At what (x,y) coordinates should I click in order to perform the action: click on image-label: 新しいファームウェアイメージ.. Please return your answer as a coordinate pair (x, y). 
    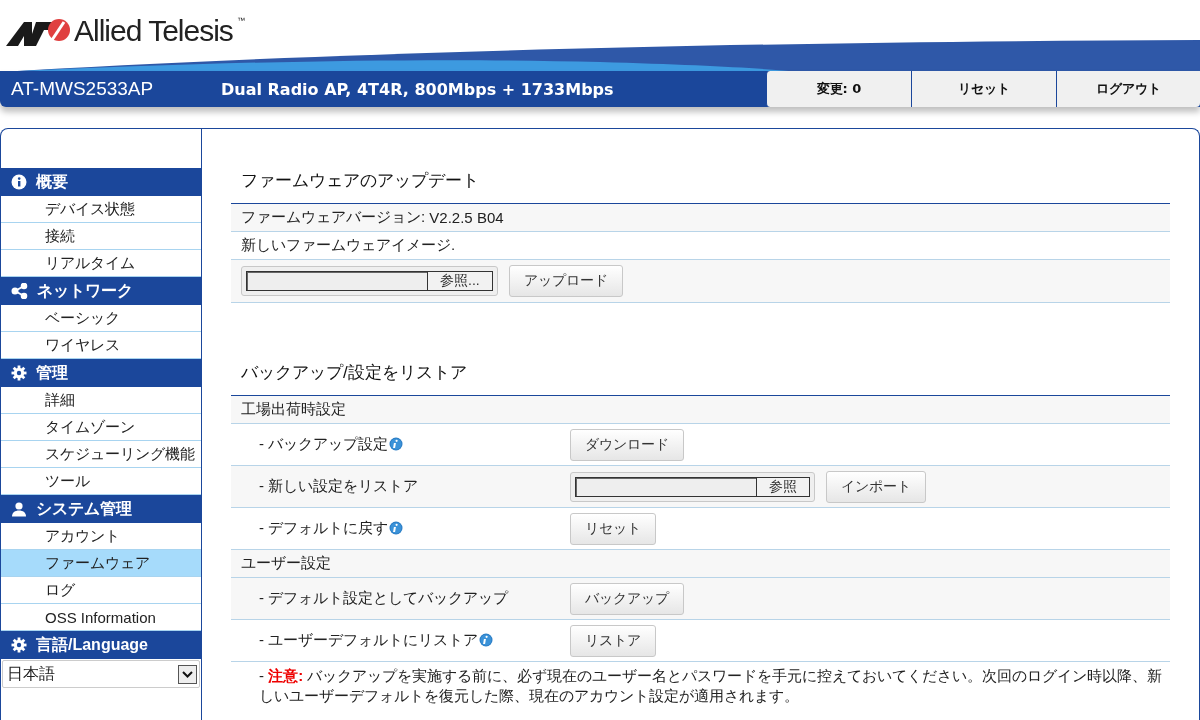
    Looking at the image, I should click on (348, 245).